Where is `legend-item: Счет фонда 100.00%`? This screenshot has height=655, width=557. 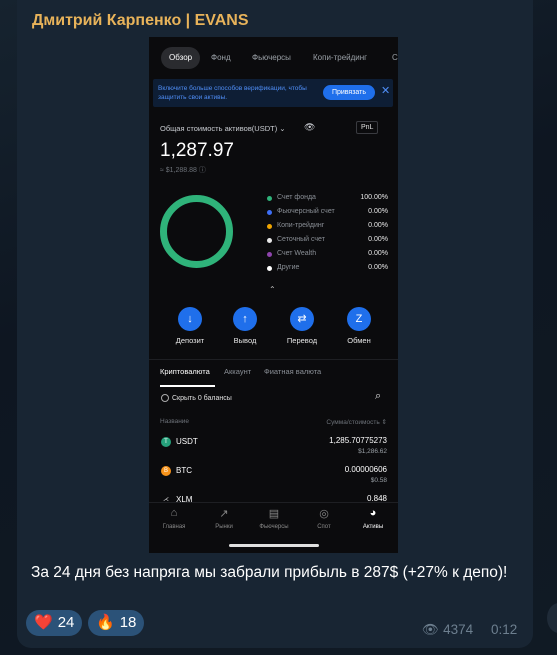 legend-item: Счет фонда 100.00% is located at coordinates (327, 200).